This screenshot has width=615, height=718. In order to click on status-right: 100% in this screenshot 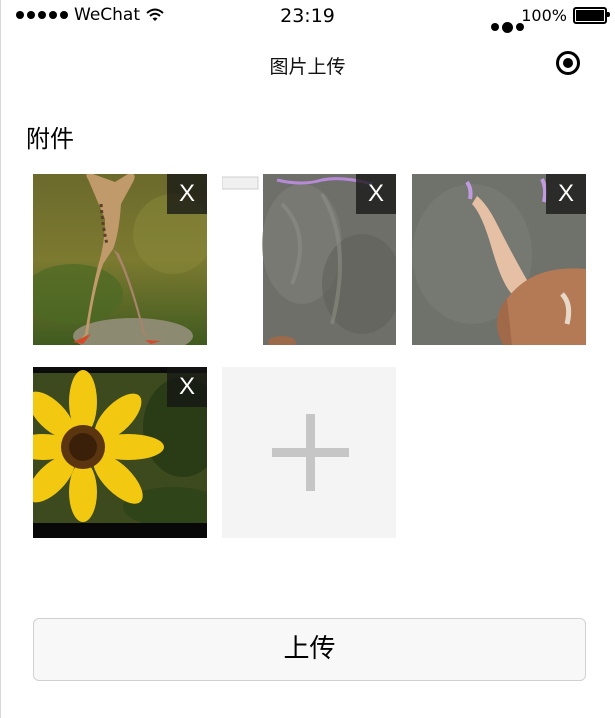, I will do `click(565, 15)`.